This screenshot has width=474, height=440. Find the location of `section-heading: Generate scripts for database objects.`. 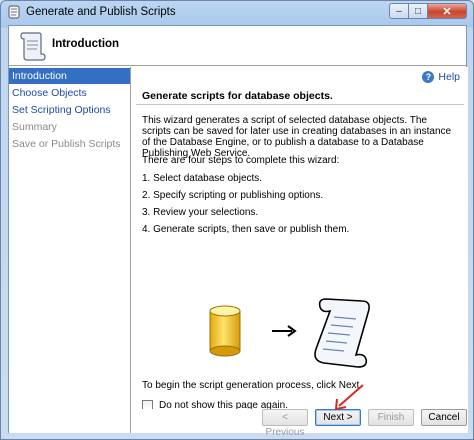

section-heading: Generate scripts for database objects. is located at coordinates (237, 96).